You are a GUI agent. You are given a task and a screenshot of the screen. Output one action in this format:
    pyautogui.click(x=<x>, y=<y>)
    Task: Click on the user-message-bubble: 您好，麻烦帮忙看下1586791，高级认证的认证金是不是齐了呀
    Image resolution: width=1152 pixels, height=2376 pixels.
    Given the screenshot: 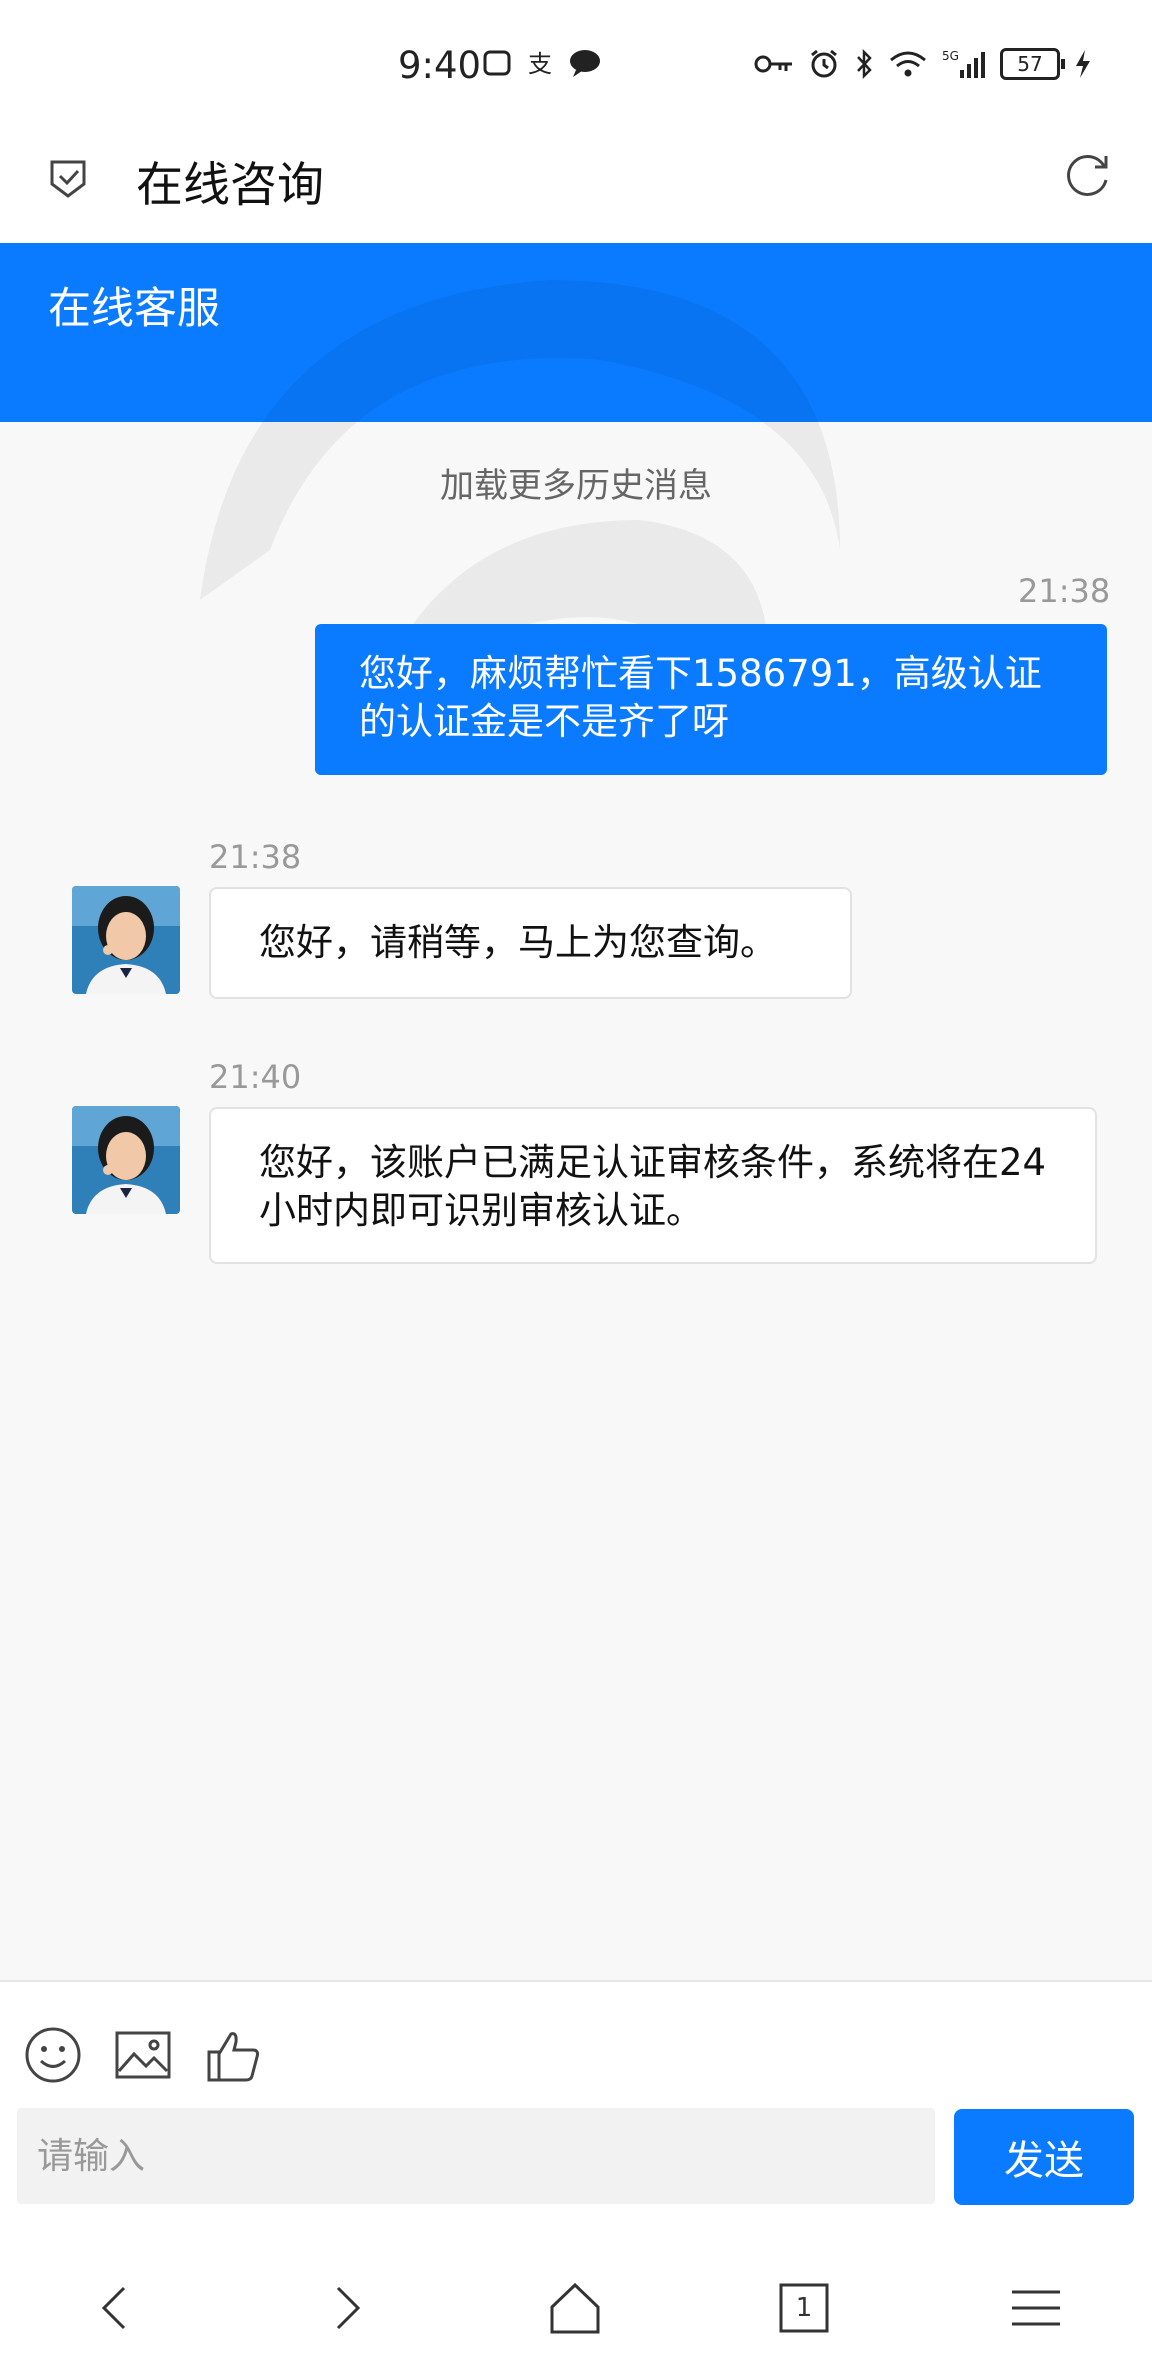 What is the action you would take?
    pyautogui.click(x=711, y=699)
    